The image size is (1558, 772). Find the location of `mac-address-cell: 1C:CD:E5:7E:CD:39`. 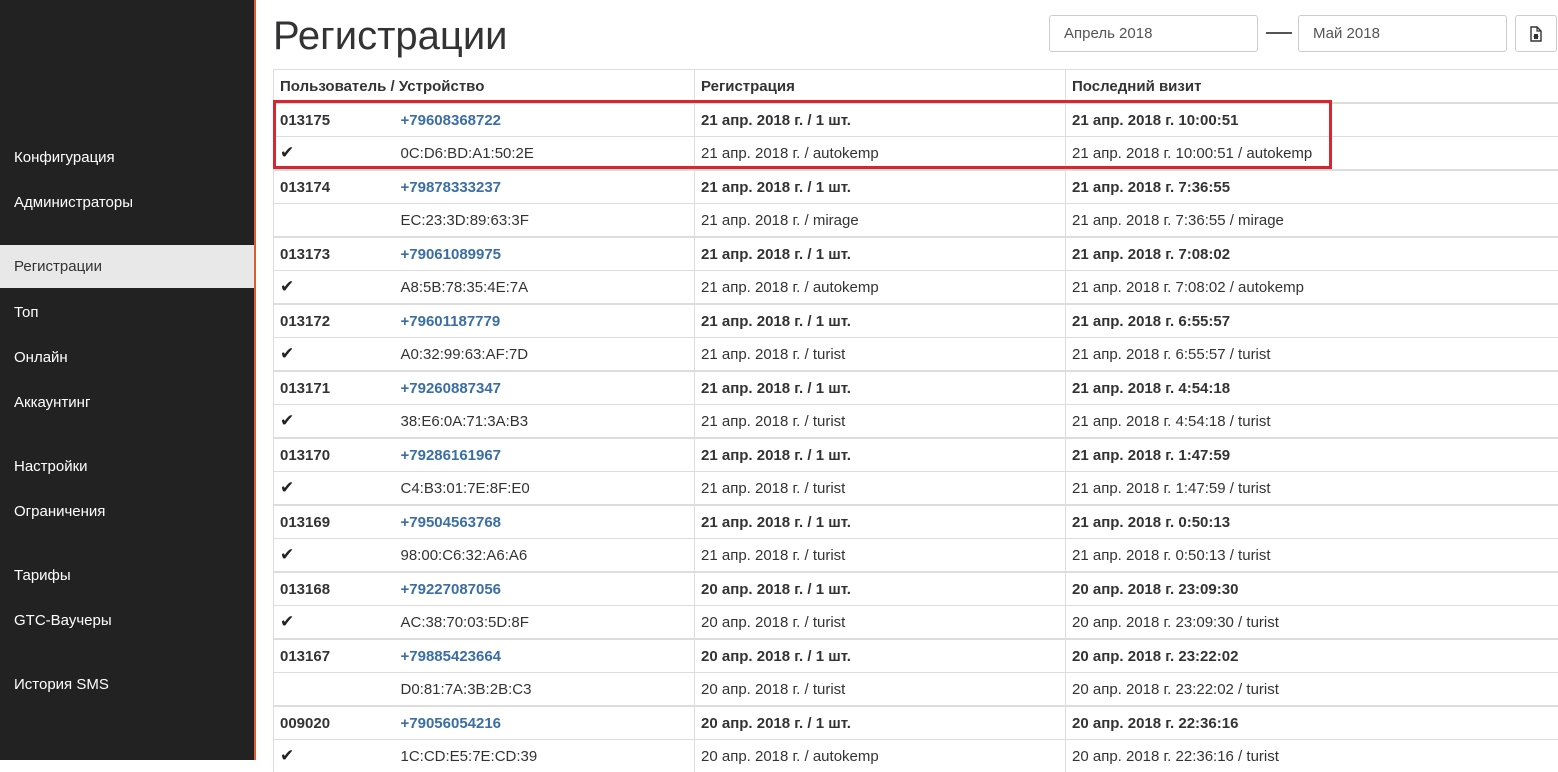

mac-address-cell: 1C:CD:E5:7E:CD:39 is located at coordinates (545, 756).